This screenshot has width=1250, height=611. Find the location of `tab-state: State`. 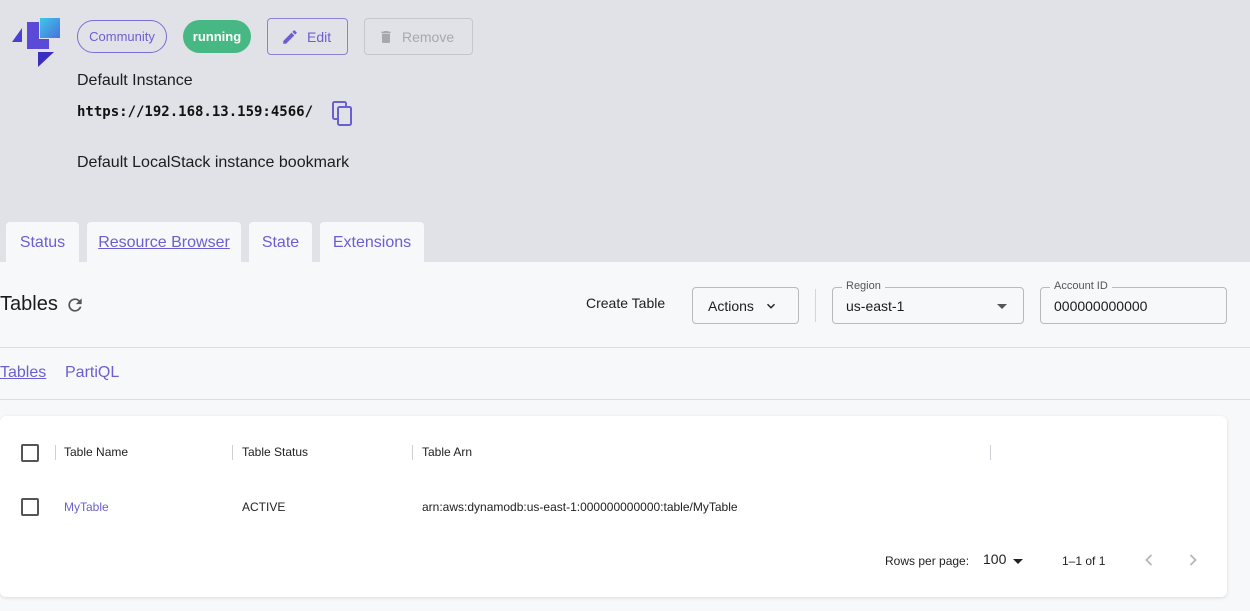

tab-state: State is located at coordinates (280, 242).